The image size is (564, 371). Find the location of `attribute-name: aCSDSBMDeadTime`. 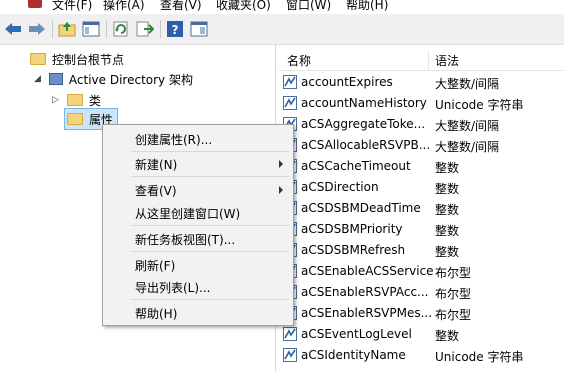

attribute-name: aCSDSBMDeadTime is located at coordinates (361, 208).